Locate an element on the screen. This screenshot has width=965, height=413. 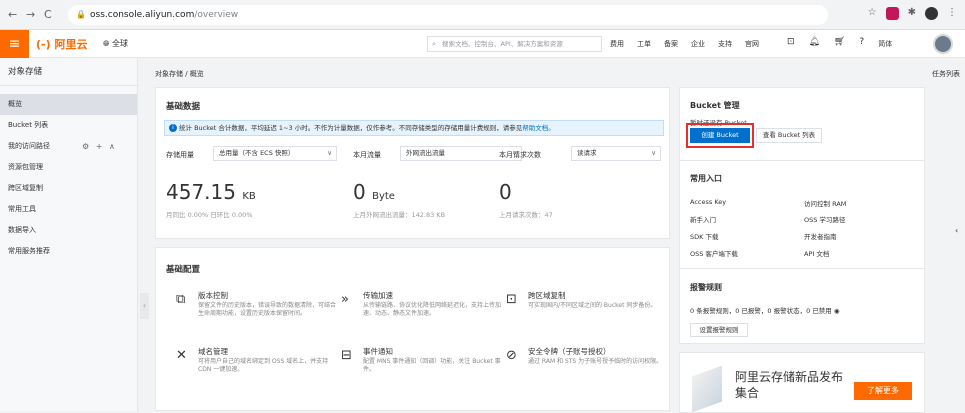
feature-desc: 通过 RAM 和 STS 为子账号授予临时的访问权限。 is located at coordinates (595, 361).